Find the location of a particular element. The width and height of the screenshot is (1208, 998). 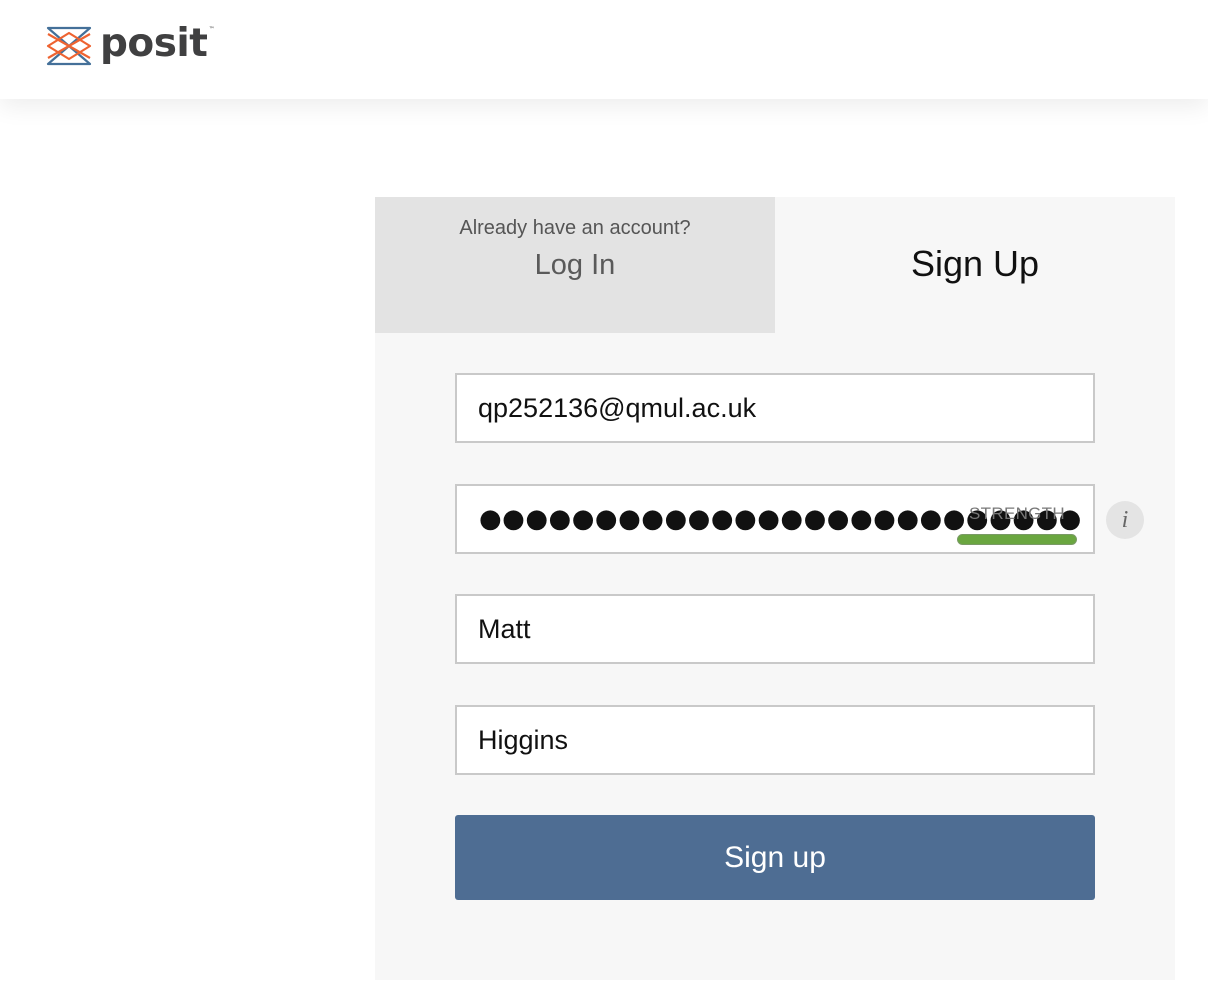

email-input is located at coordinates (775, 408).